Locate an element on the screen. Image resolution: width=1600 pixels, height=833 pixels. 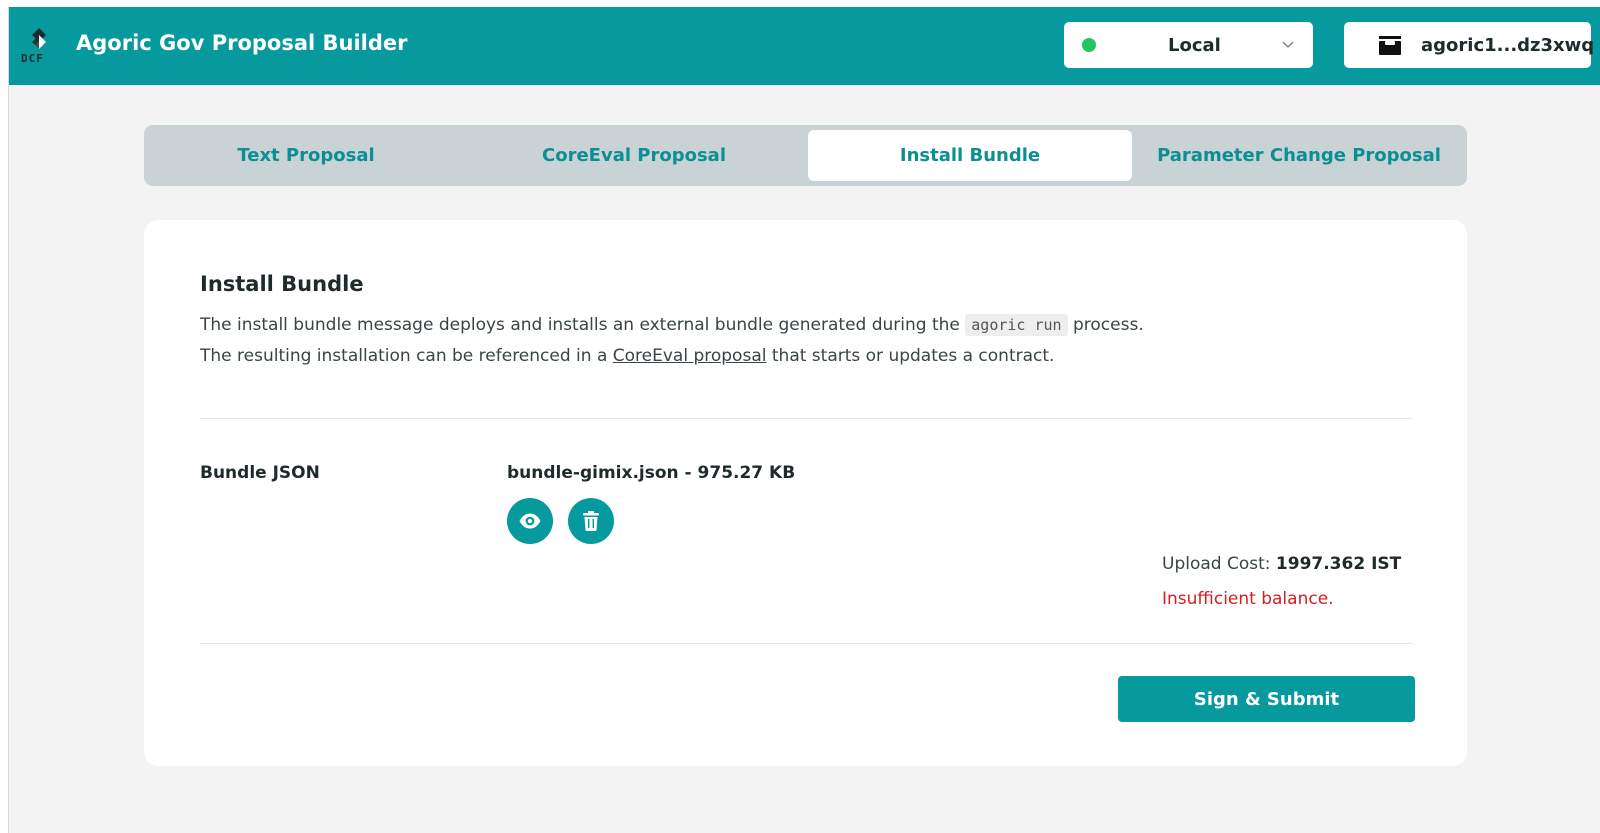
delete-bundle-button is located at coordinates (591, 521).